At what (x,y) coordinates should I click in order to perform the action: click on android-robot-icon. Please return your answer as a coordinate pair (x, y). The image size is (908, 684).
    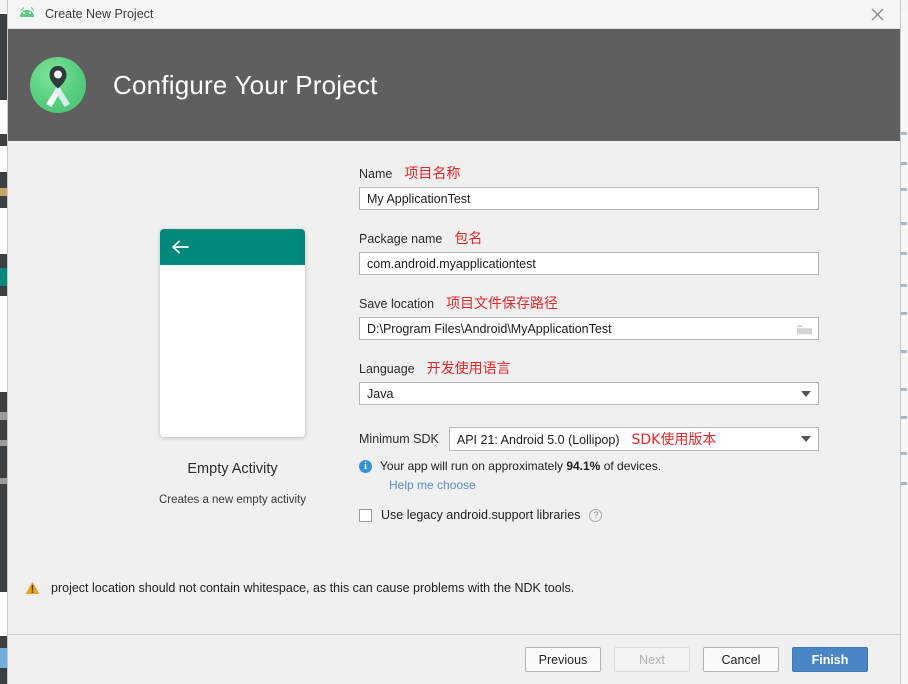
    Looking at the image, I should click on (27, 14).